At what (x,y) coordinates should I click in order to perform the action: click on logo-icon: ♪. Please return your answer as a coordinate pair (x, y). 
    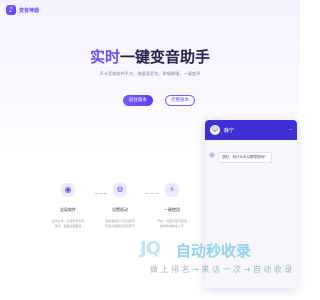
    Looking at the image, I should click on (11, 10).